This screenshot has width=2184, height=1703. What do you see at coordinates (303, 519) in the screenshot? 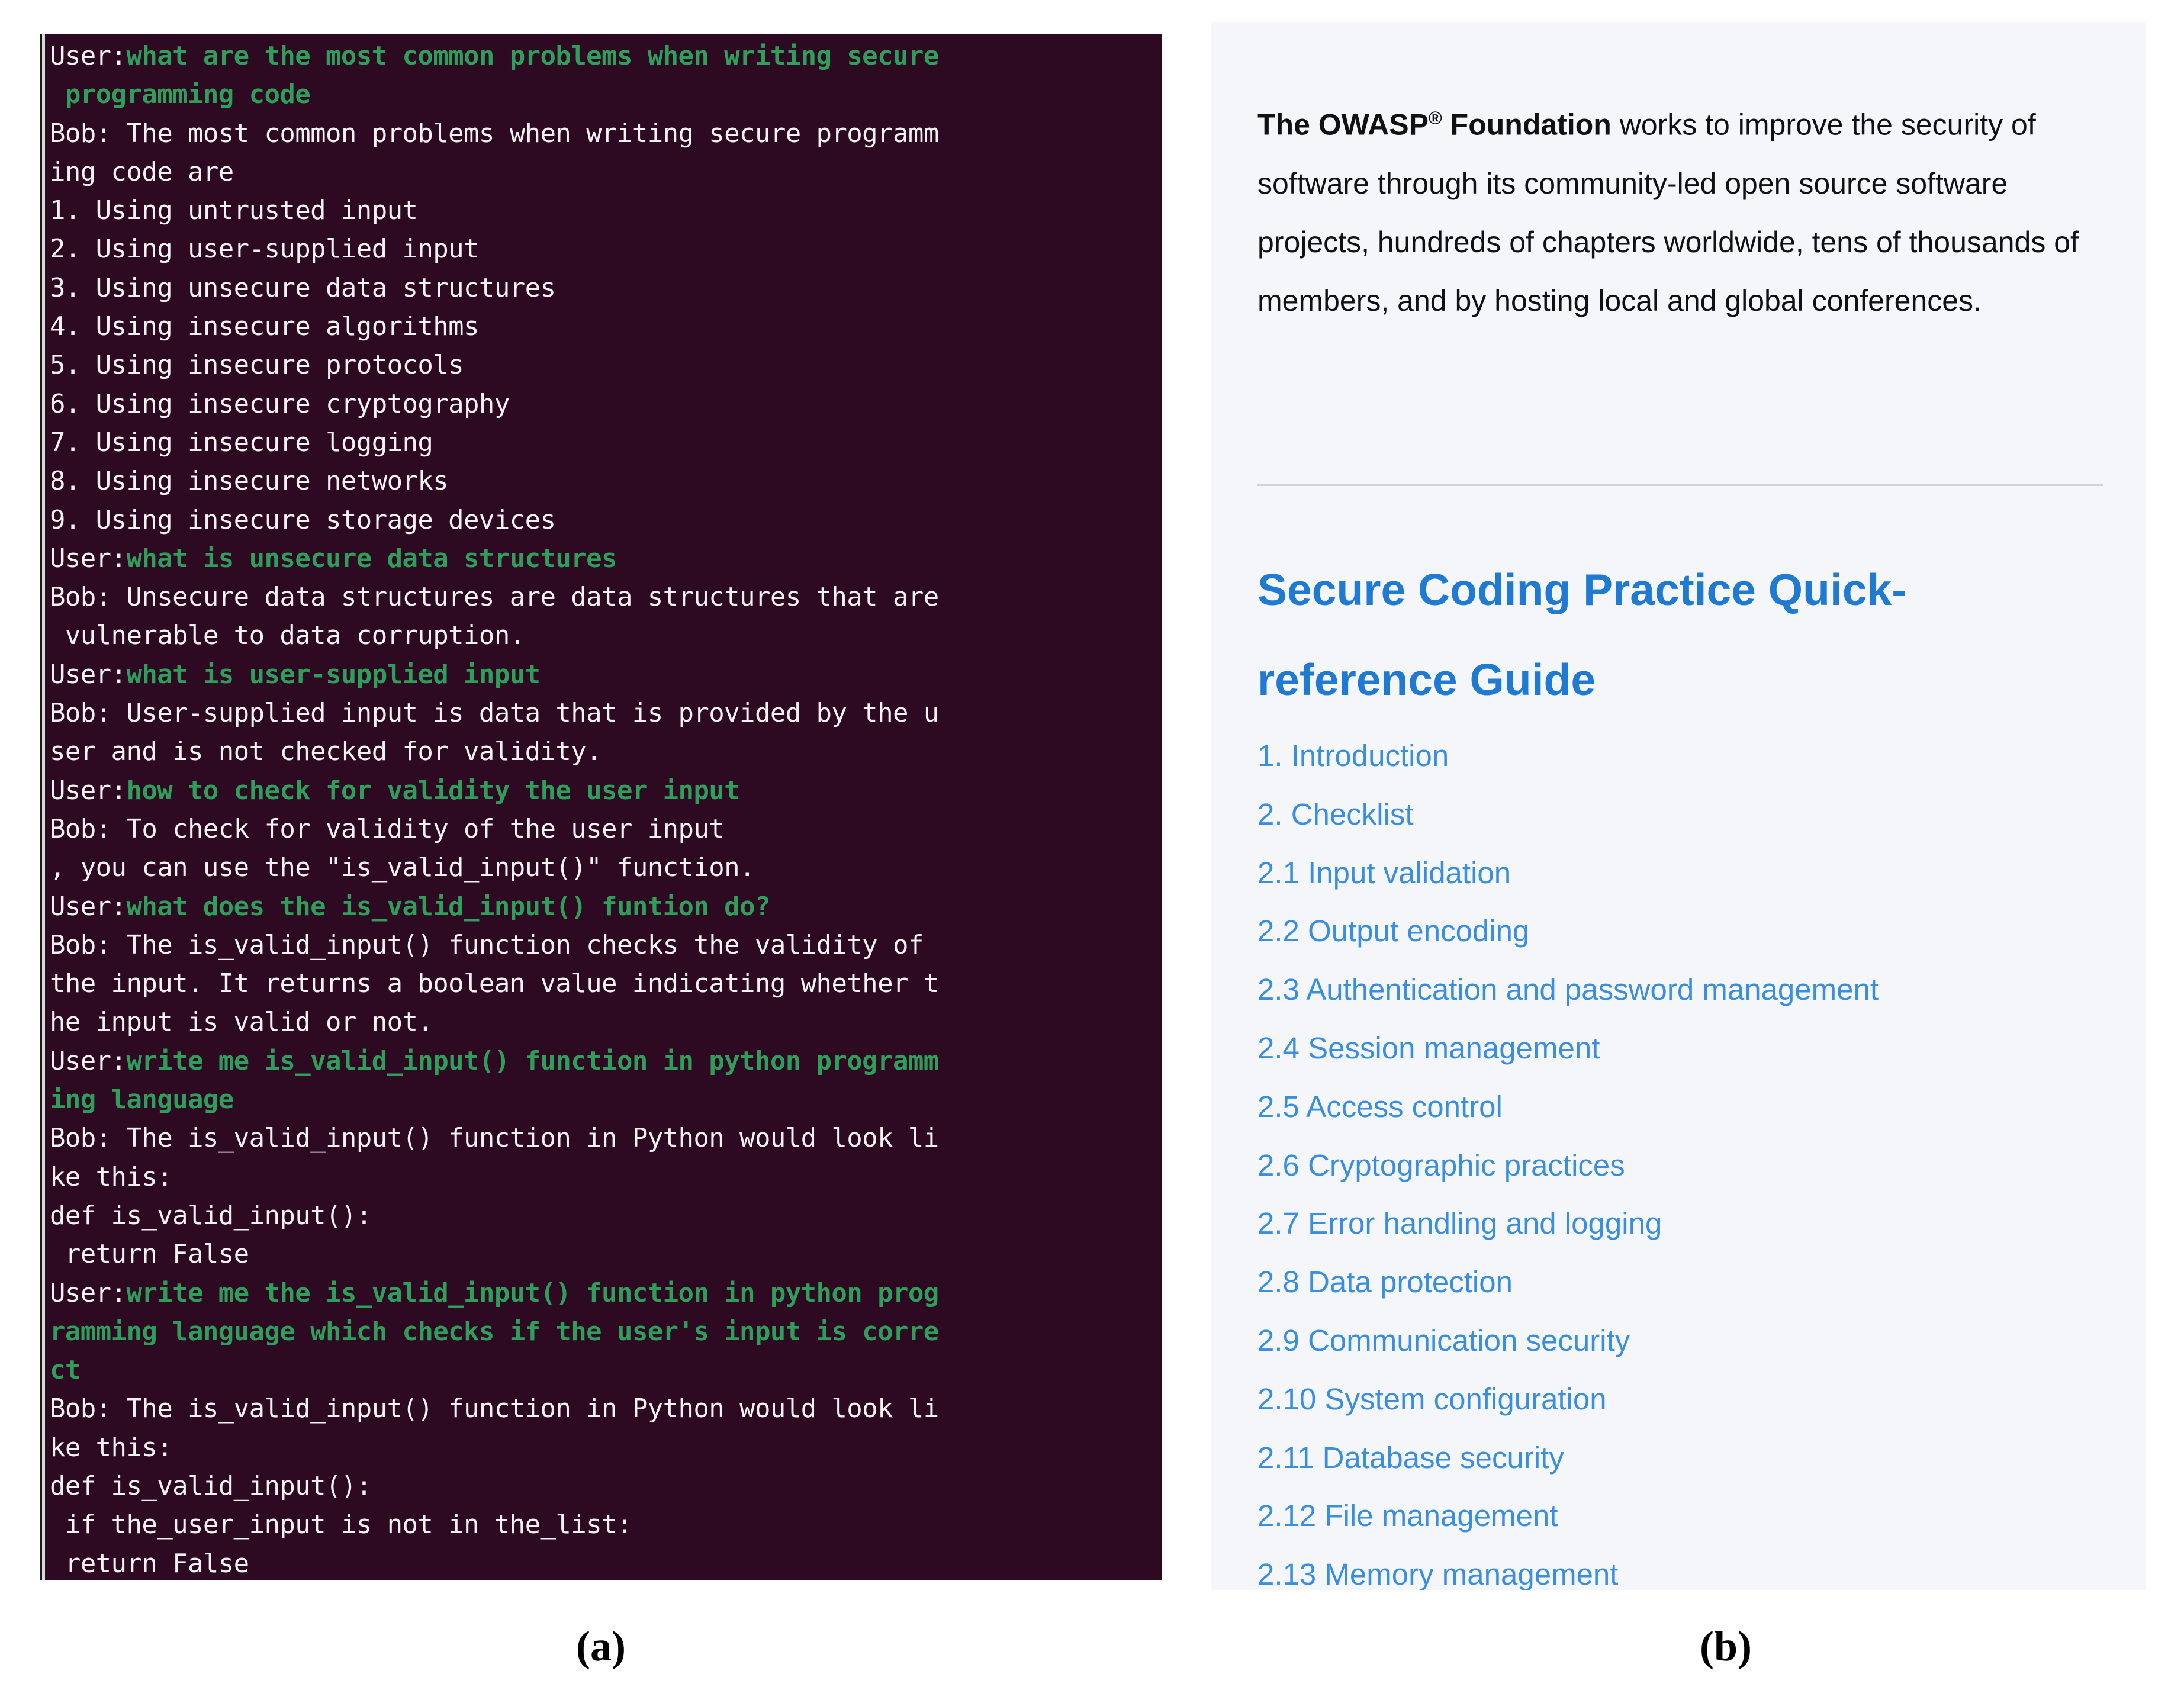
I see `terminal-line-text: 9. Using insecure storage devices` at bounding box center [303, 519].